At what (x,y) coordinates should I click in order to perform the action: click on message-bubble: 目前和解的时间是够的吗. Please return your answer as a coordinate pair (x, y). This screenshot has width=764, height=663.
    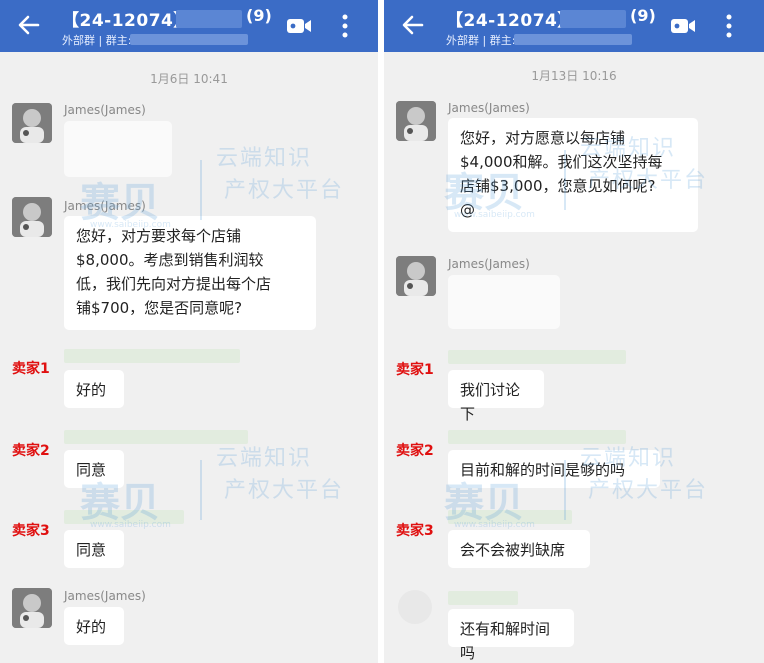
    Looking at the image, I should click on (554, 469).